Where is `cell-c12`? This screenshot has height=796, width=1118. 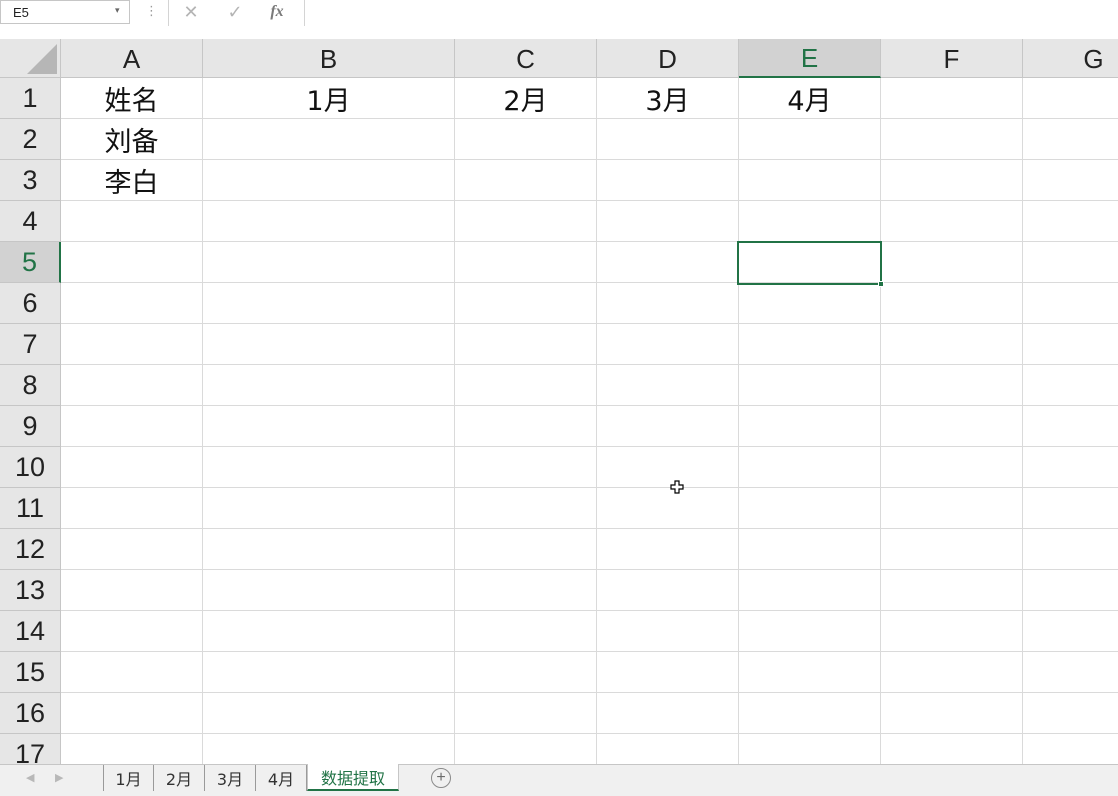 cell-c12 is located at coordinates (526, 549).